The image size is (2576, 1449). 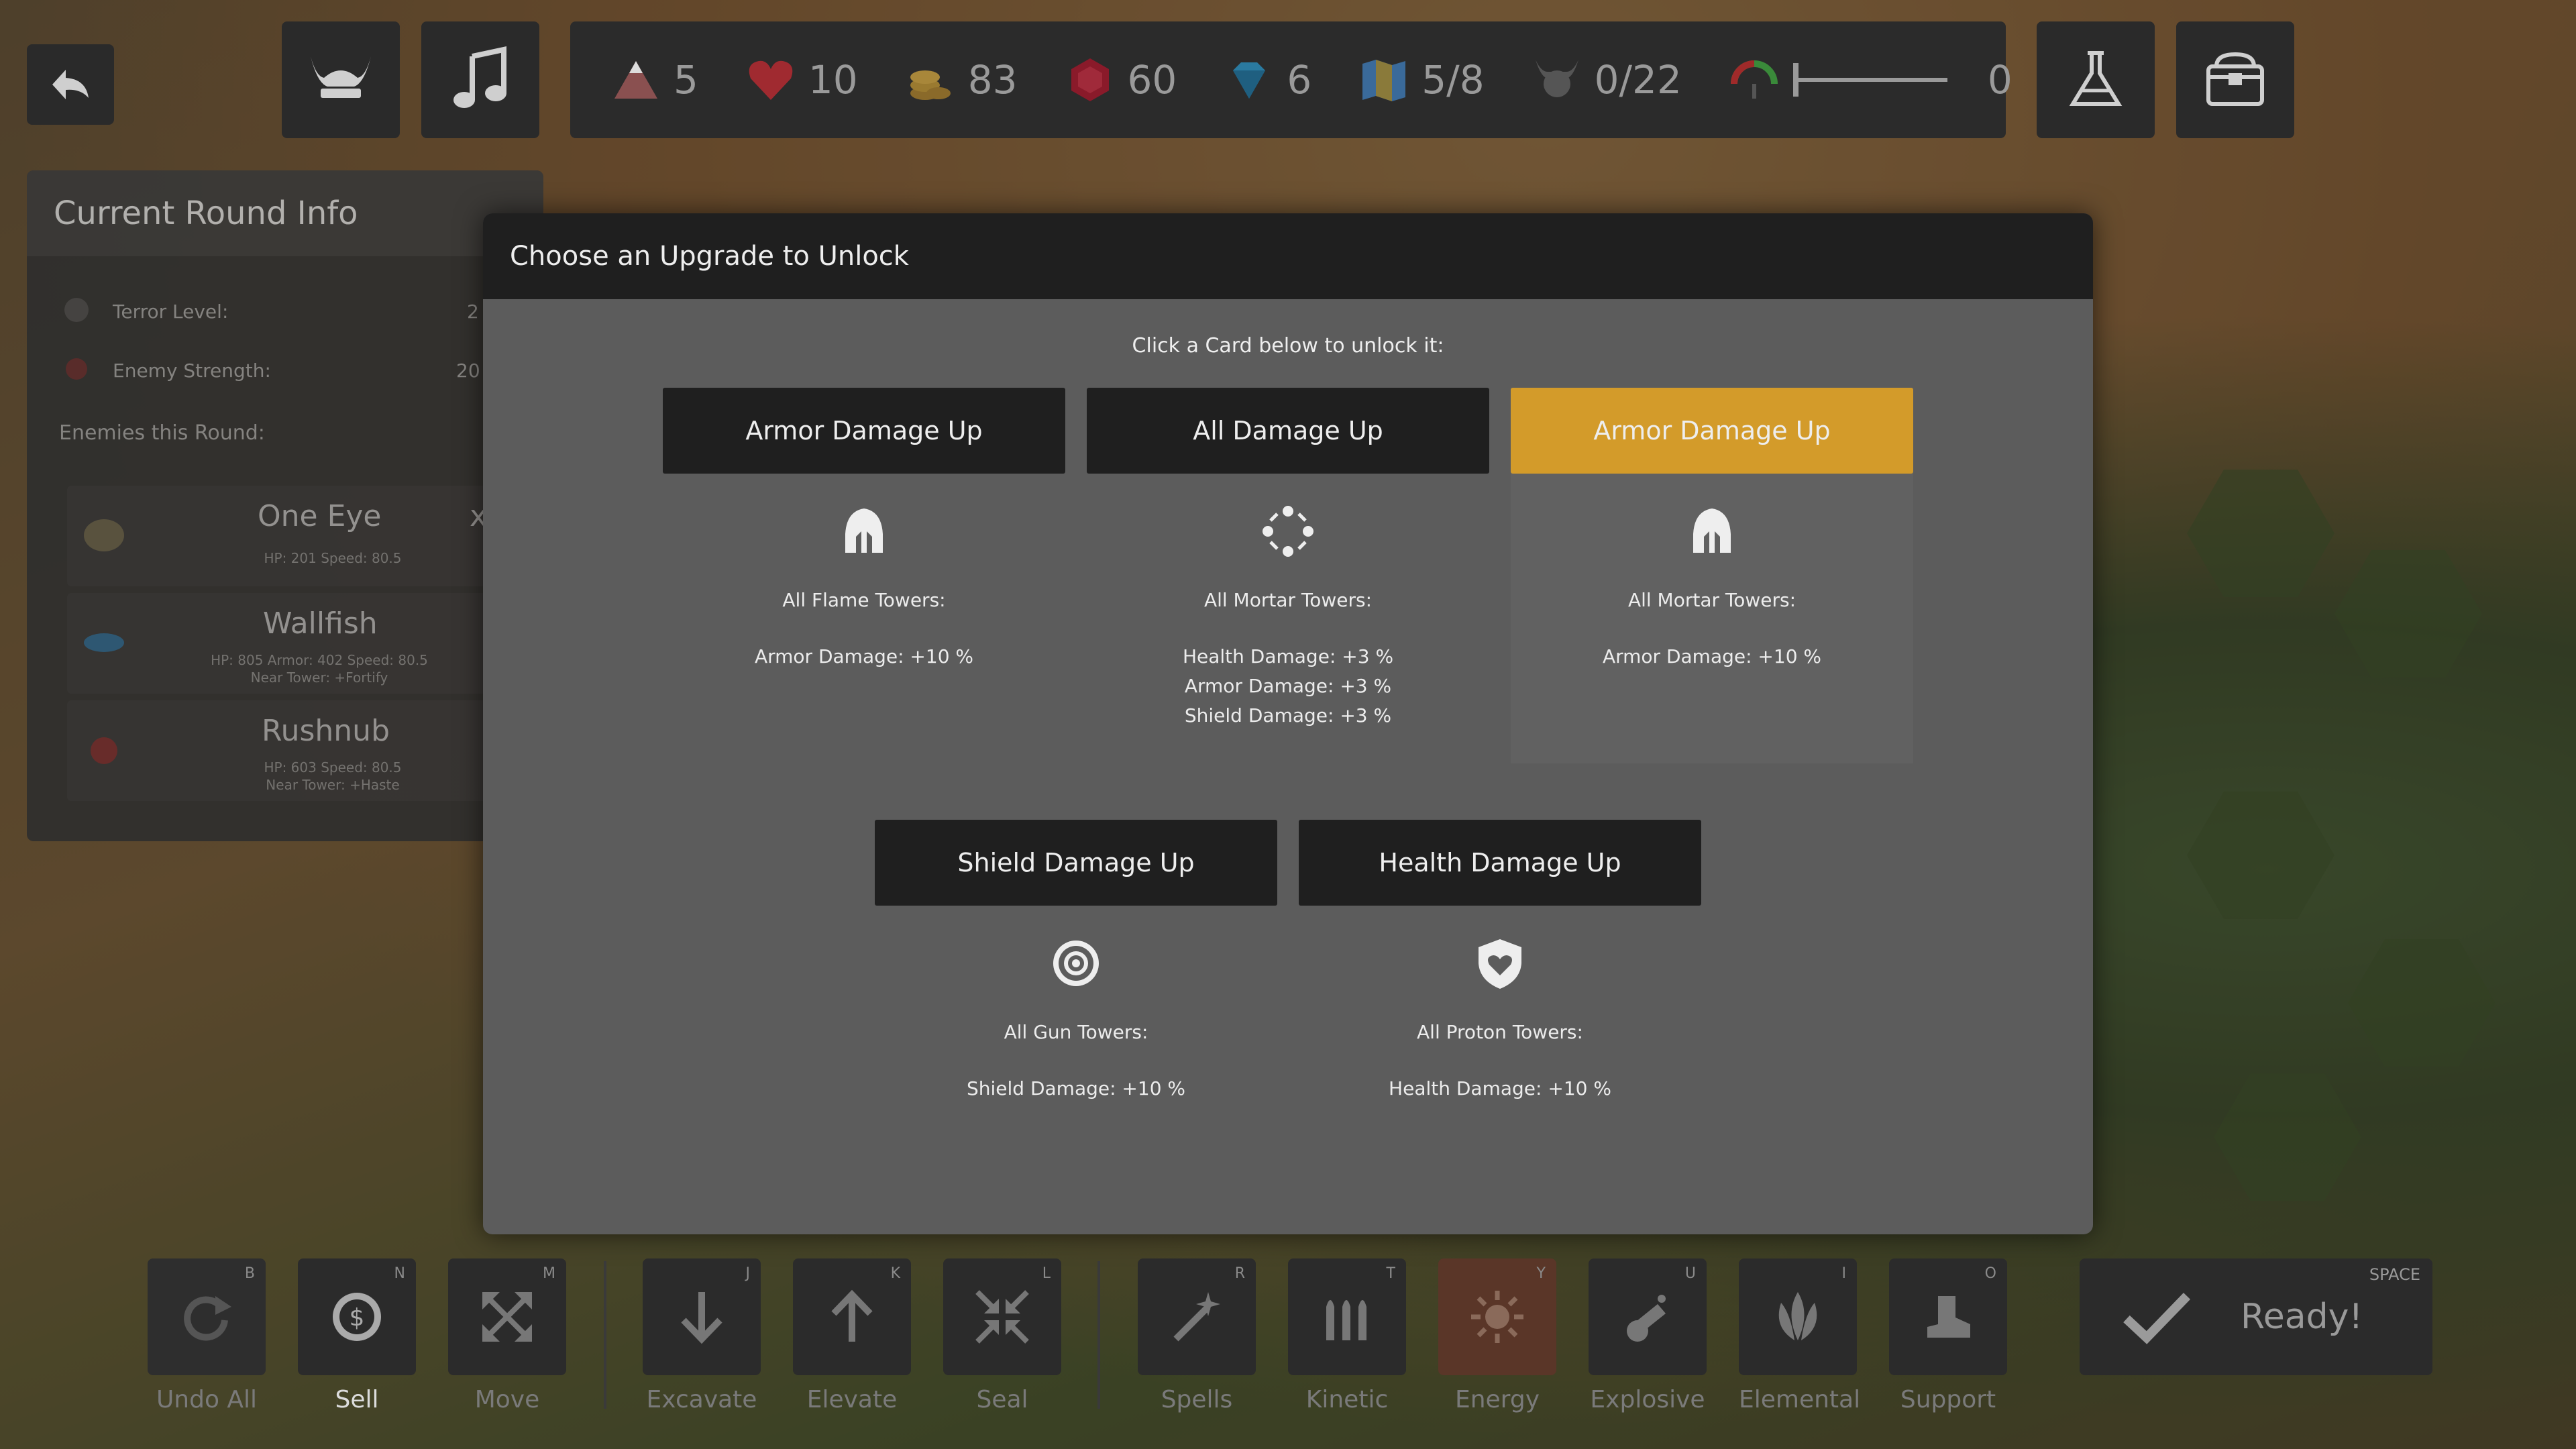 What do you see at coordinates (635, 80) in the screenshot?
I see `mountain-icon` at bounding box center [635, 80].